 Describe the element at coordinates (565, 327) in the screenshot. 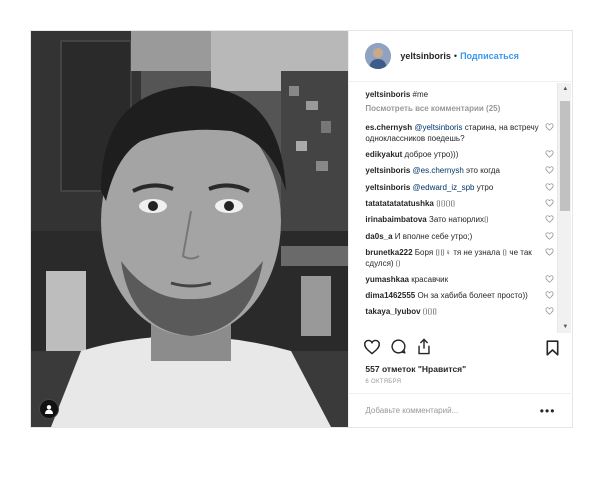

I see `scroll-down-arrow-icon: ▼` at that location.